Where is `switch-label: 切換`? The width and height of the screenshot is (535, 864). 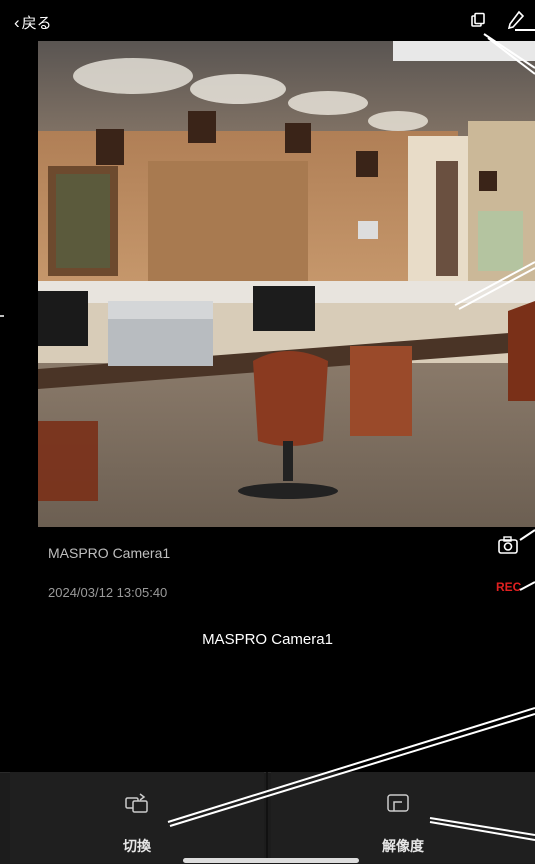
switch-label: 切換 is located at coordinates (137, 846).